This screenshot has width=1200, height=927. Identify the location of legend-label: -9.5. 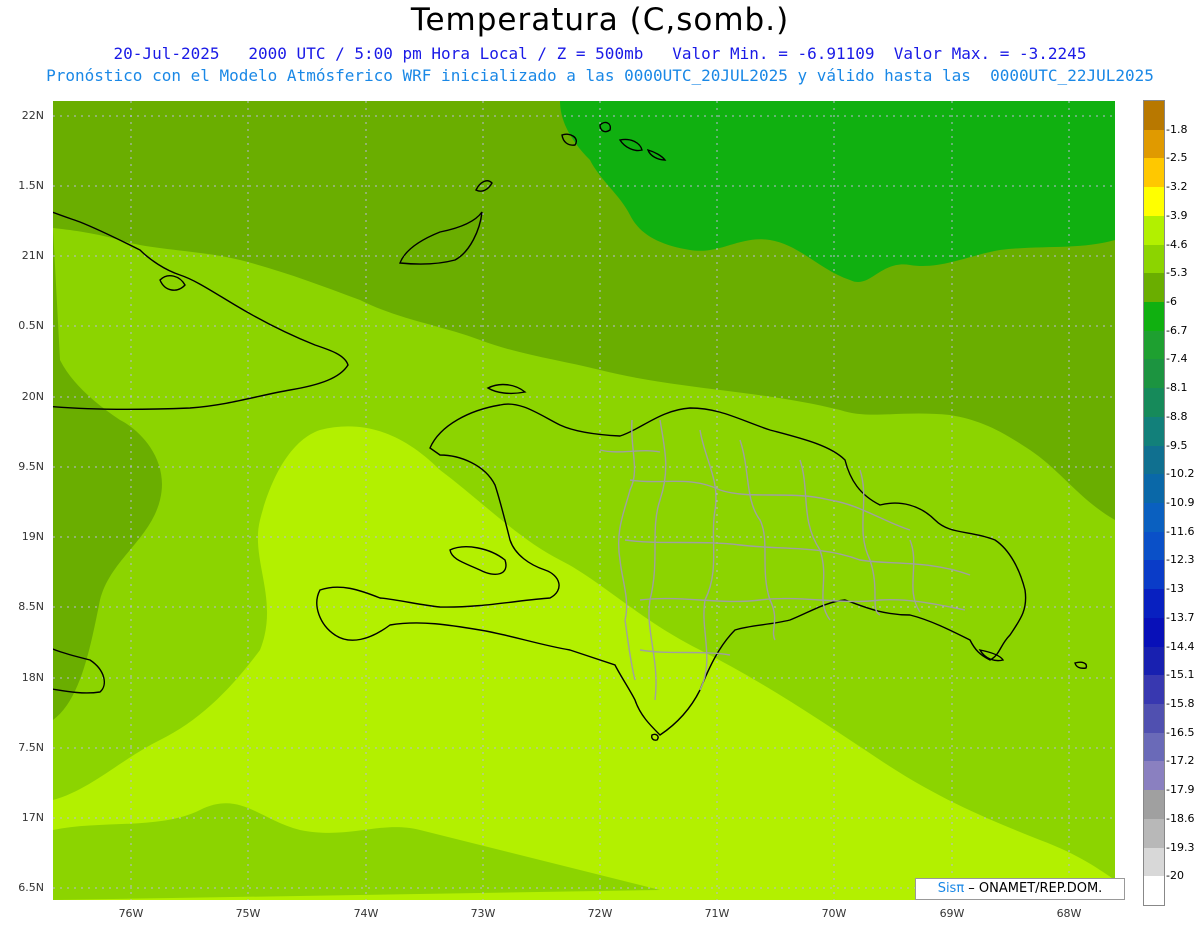
(1177, 445).